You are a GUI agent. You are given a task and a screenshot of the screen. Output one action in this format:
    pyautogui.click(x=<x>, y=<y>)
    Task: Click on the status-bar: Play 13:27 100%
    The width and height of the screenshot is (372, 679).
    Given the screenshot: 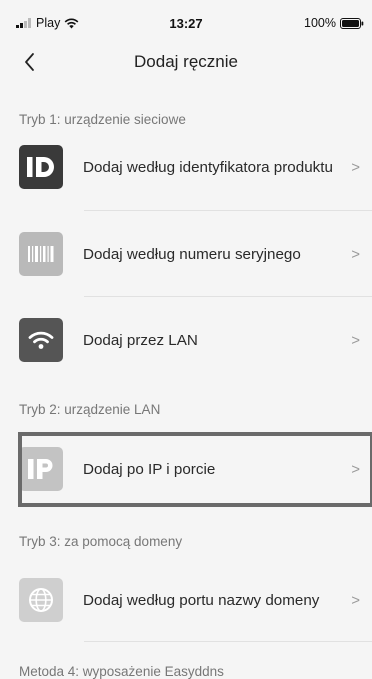 What is the action you would take?
    pyautogui.click(x=186, y=20)
    